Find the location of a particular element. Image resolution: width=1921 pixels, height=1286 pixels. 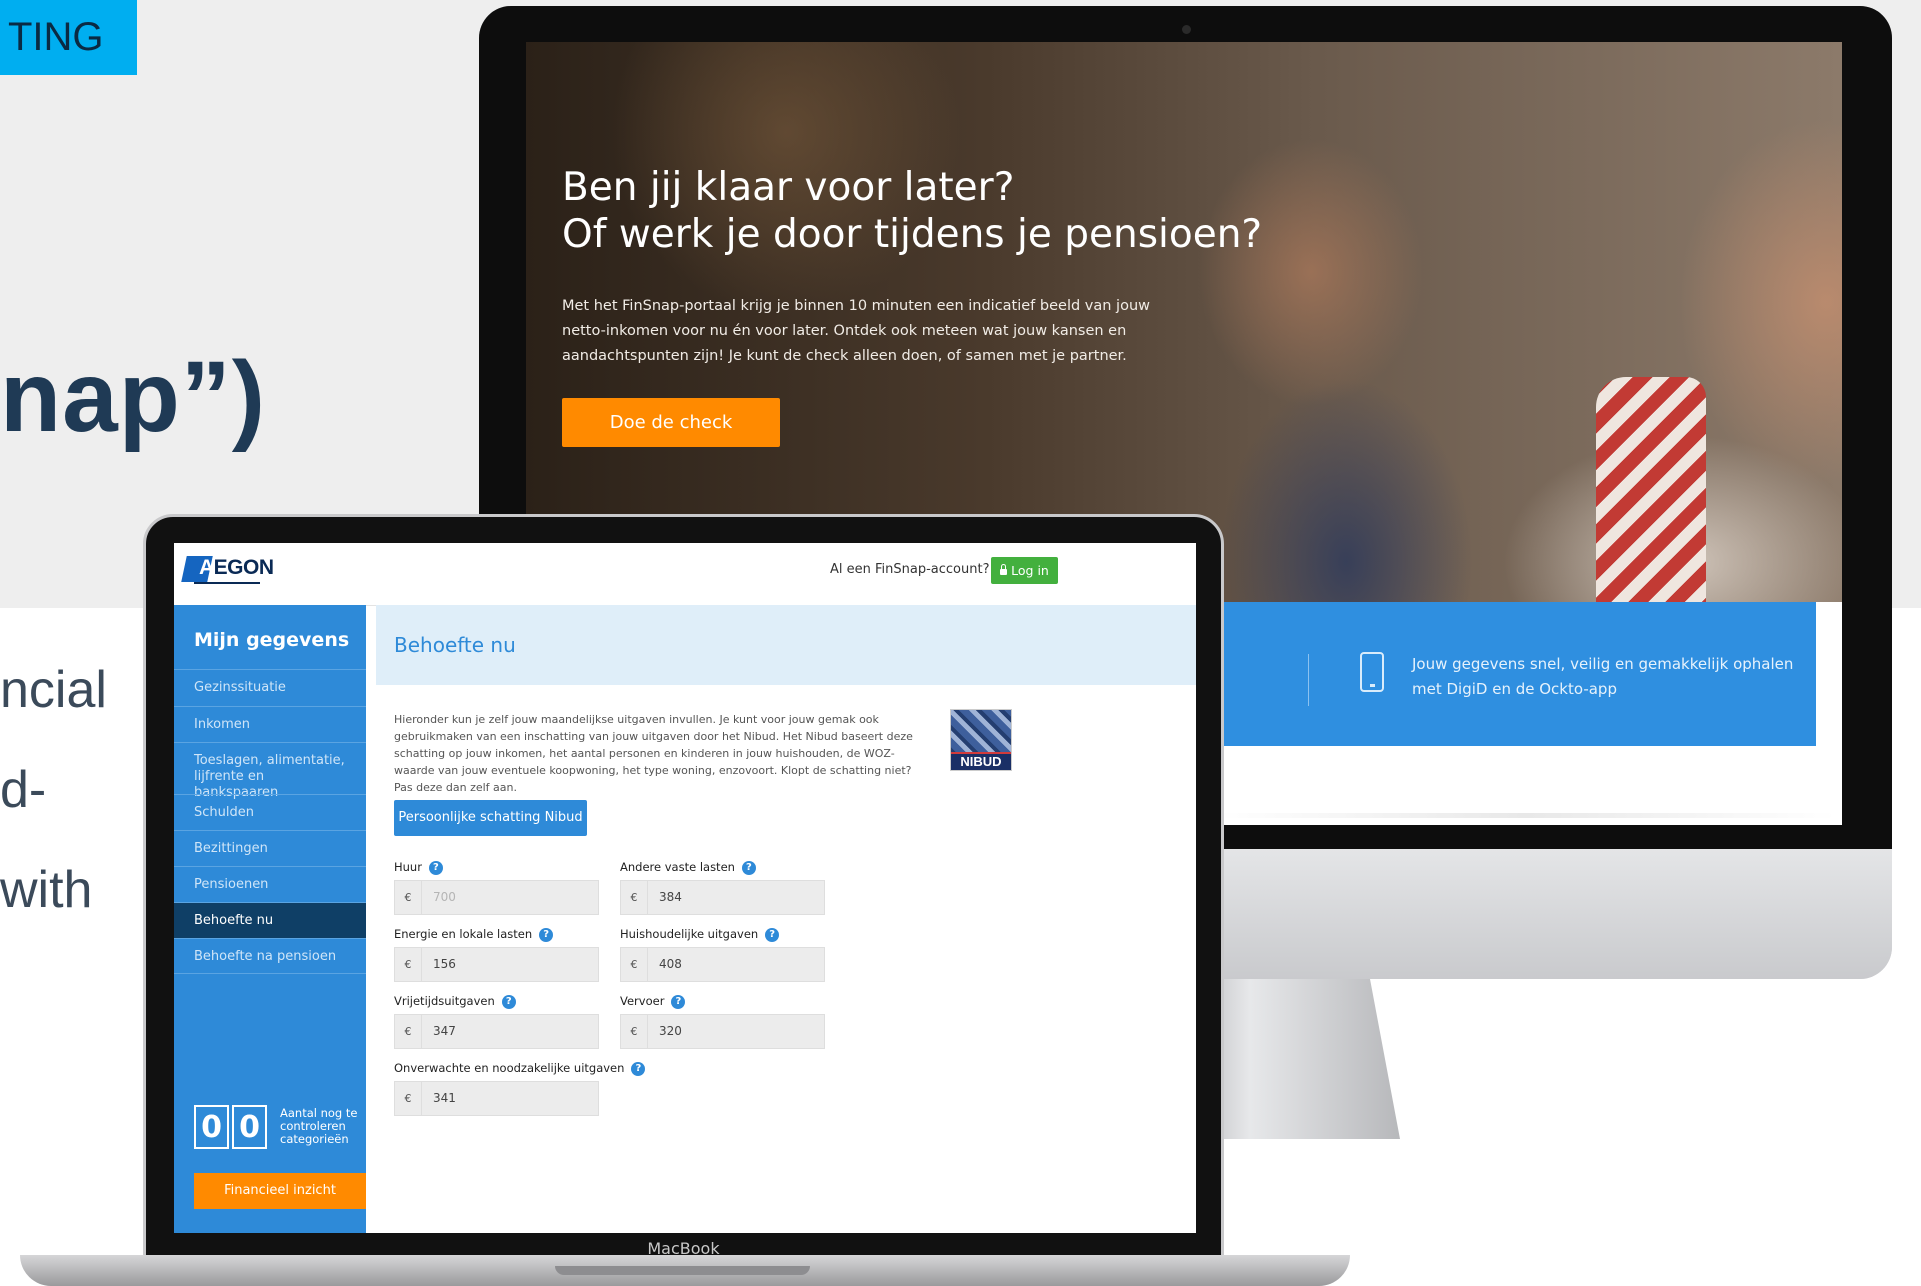

field-label: Huur? is located at coordinates (418, 867).